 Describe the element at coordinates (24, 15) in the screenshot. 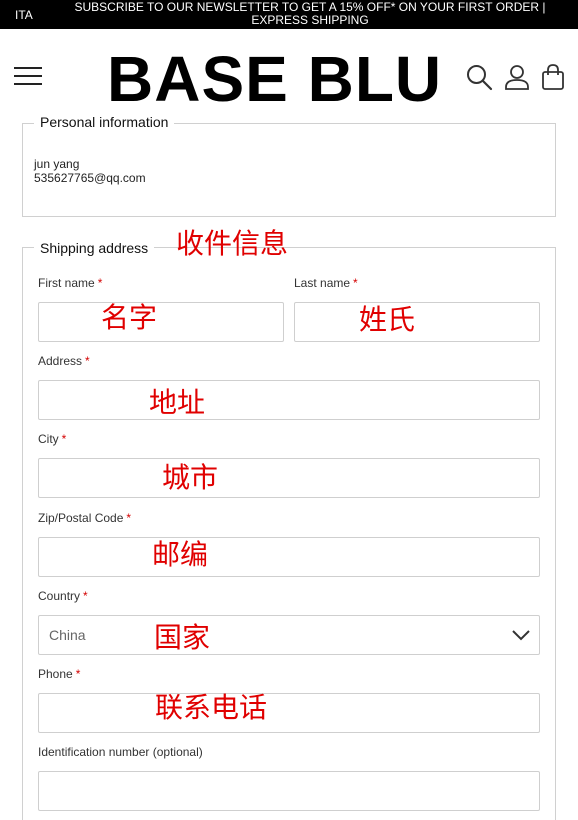

I see `language-switcher: ITA` at that location.